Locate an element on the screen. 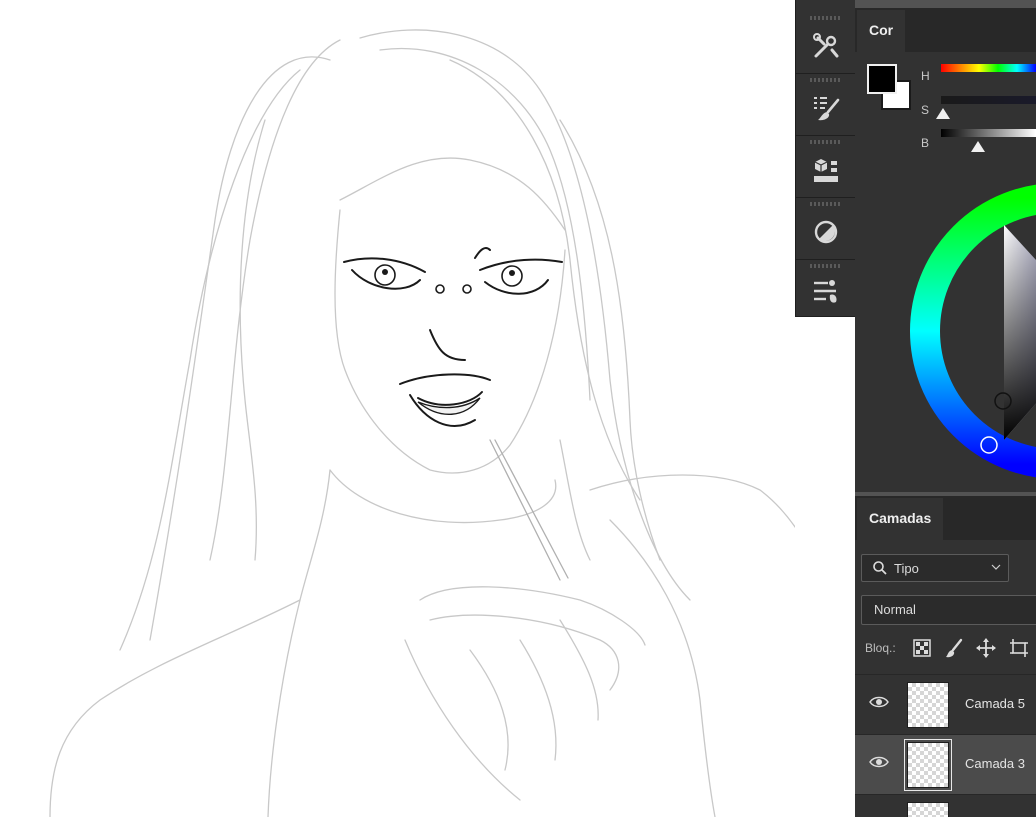 This screenshot has width=1036, height=817. brush-tools-icon is located at coordinates (825, 44).